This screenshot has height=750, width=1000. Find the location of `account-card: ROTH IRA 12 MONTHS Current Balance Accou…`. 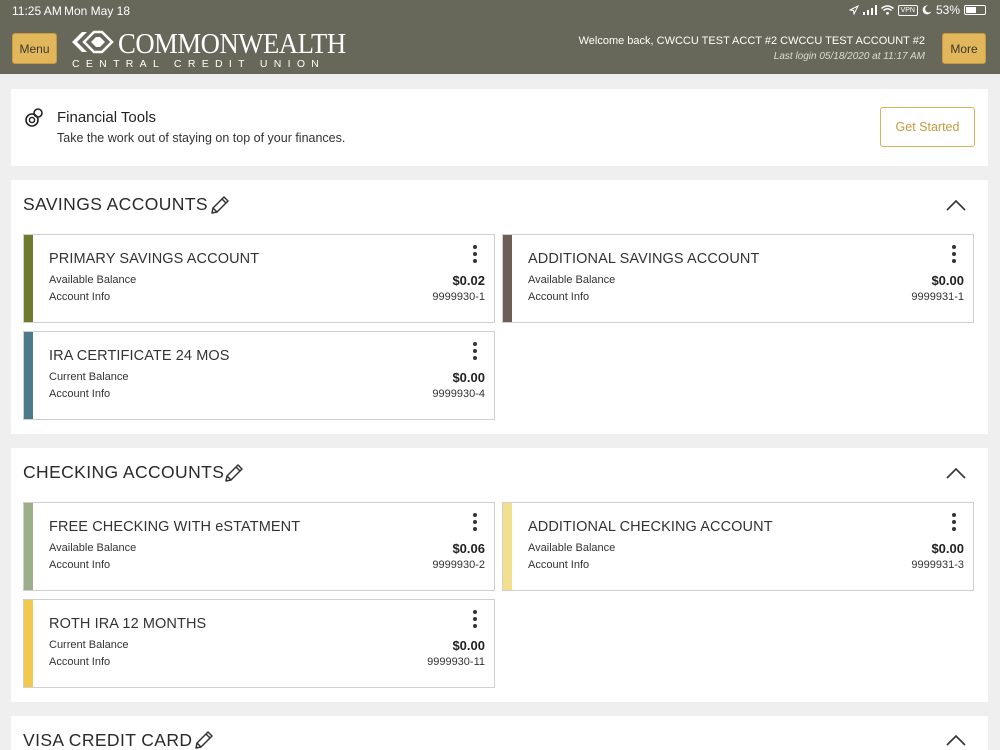

account-card: ROTH IRA 12 MONTHS Current Balance Accou… is located at coordinates (259, 643).